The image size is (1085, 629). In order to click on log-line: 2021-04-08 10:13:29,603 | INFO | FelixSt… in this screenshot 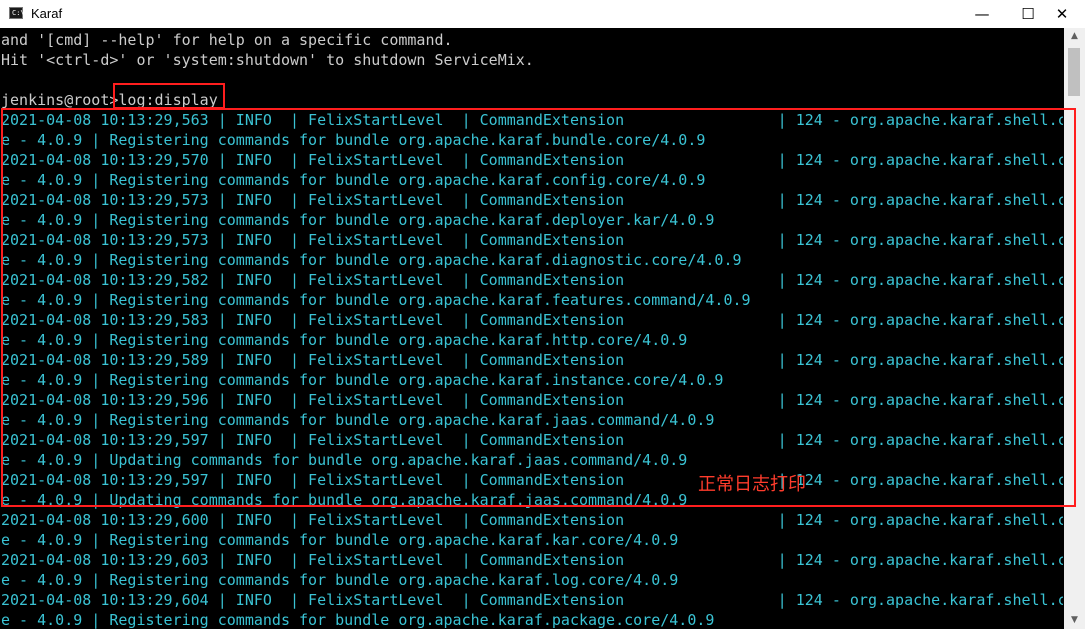, I will do `click(532, 560)`.